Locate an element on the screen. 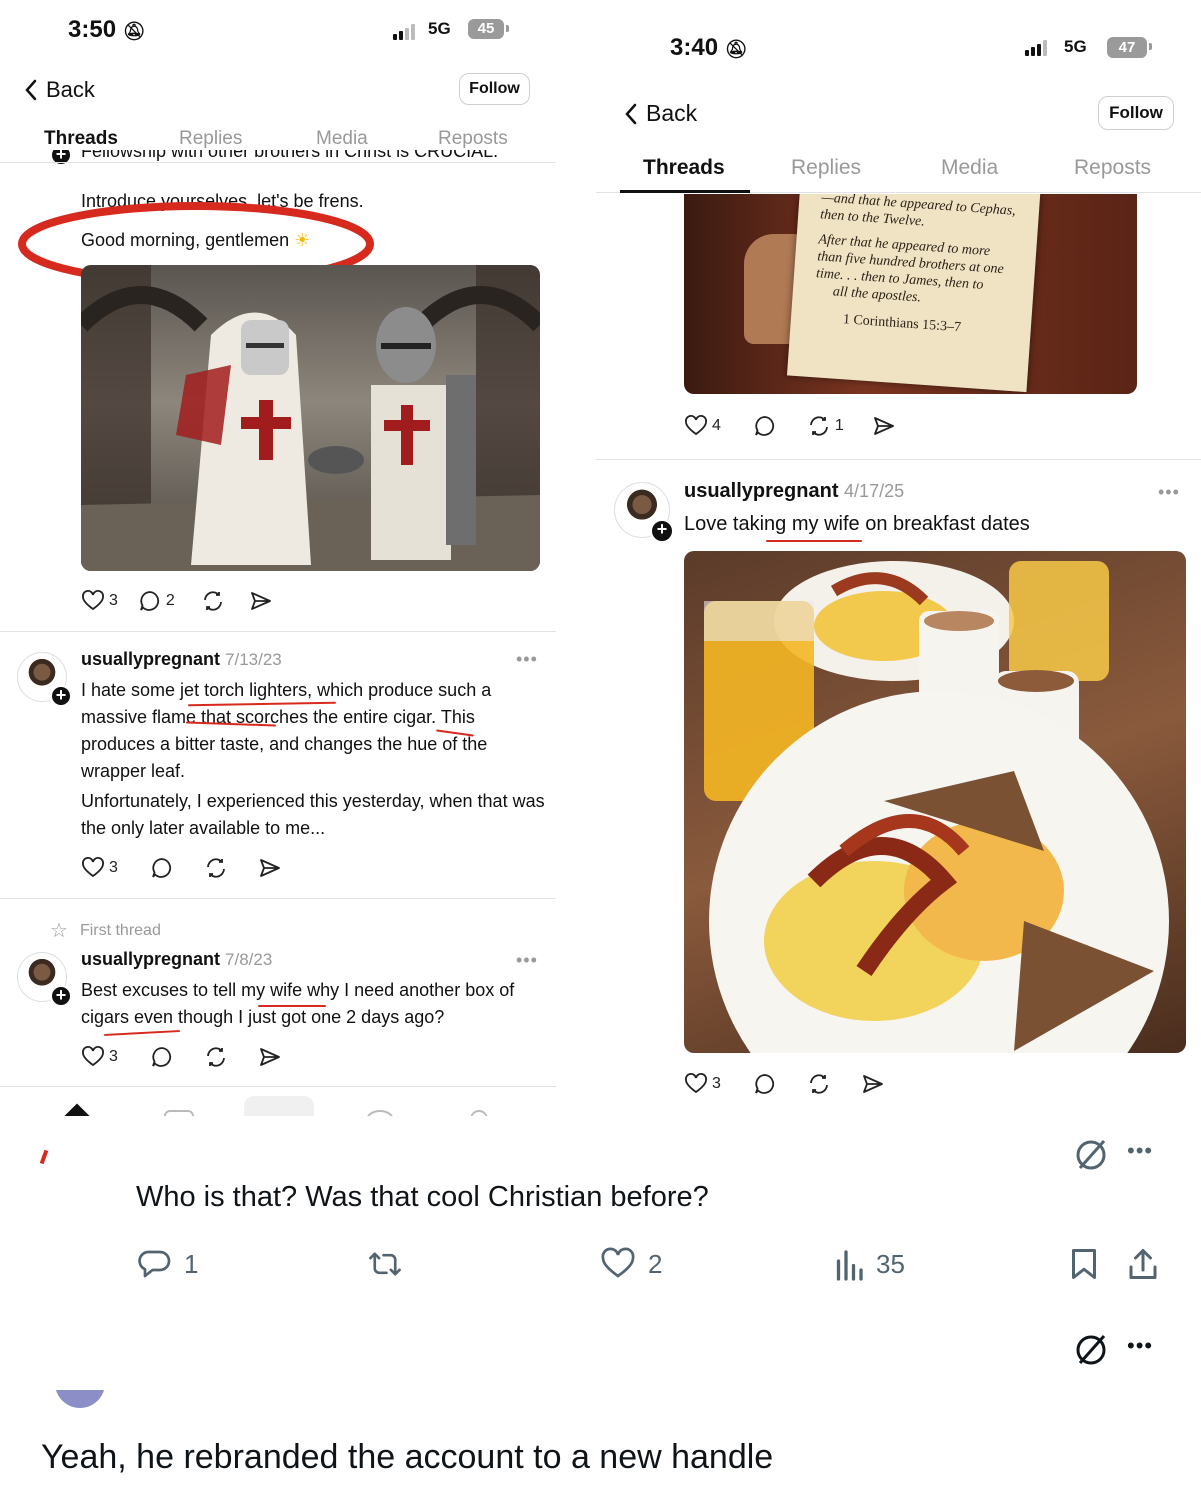 This screenshot has width=1201, height=1495. reply-button: 2 is located at coordinates (156, 601).